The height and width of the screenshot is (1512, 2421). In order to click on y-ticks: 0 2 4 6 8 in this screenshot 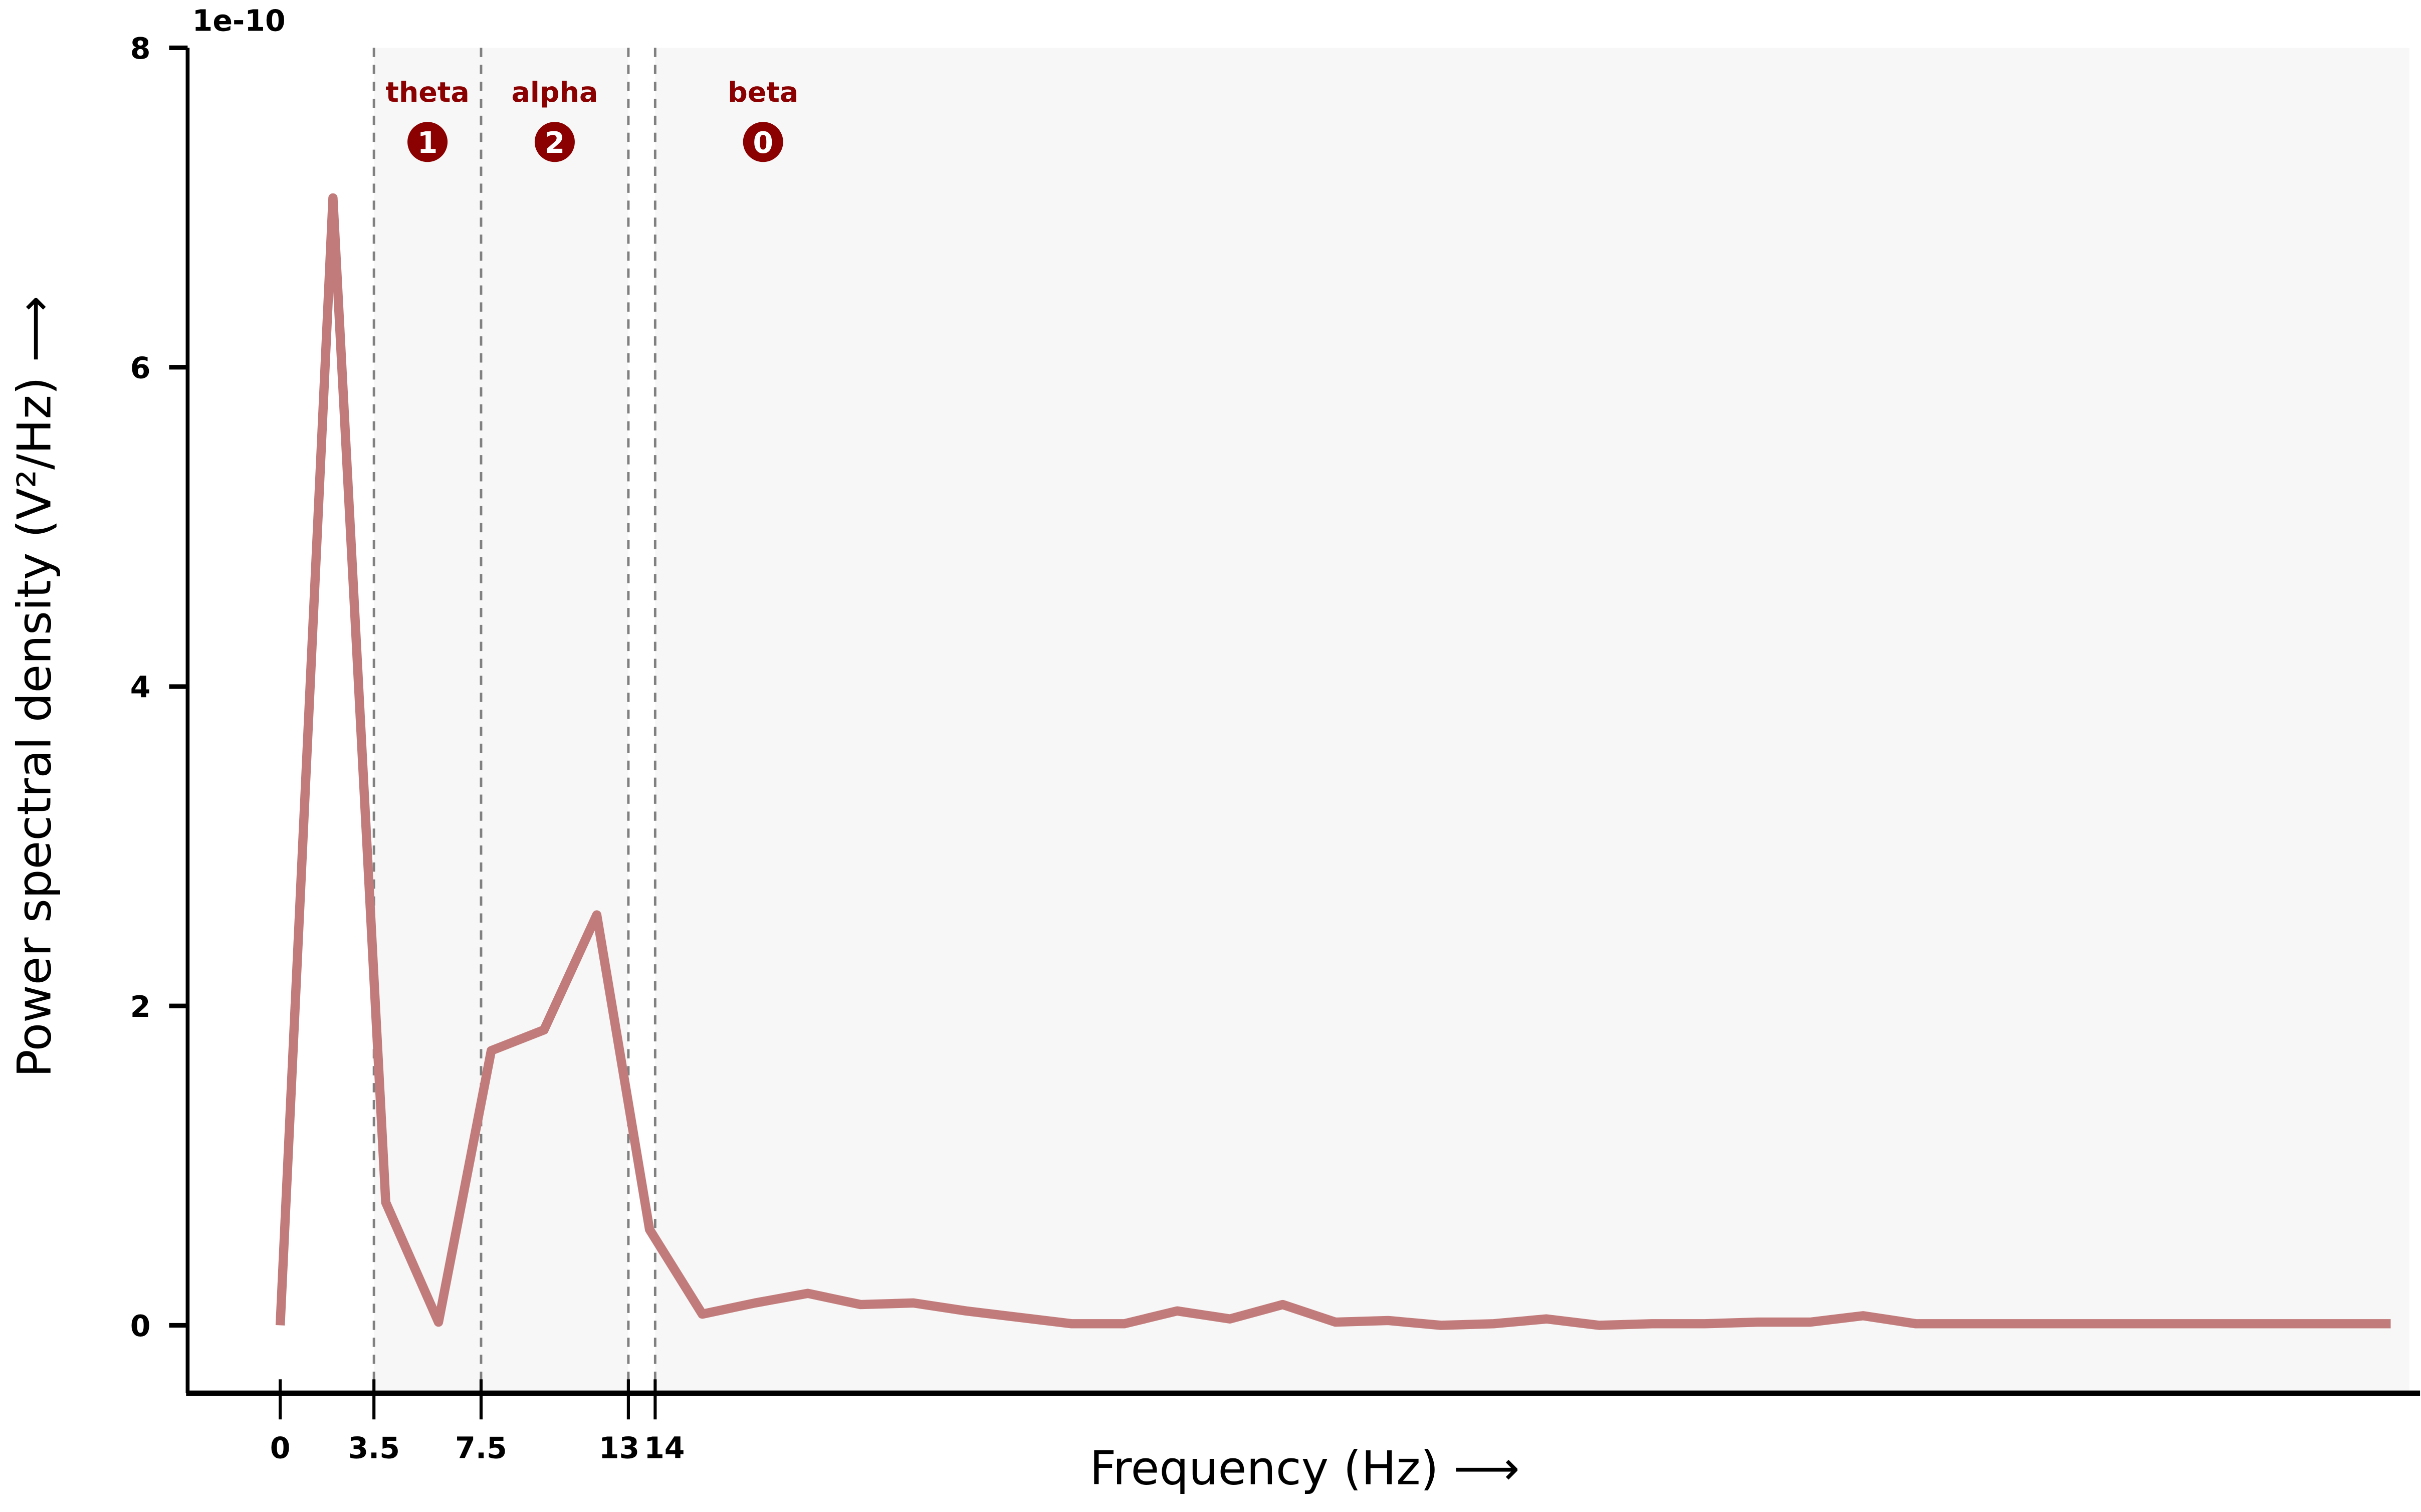, I will do `click(159, 687)`.